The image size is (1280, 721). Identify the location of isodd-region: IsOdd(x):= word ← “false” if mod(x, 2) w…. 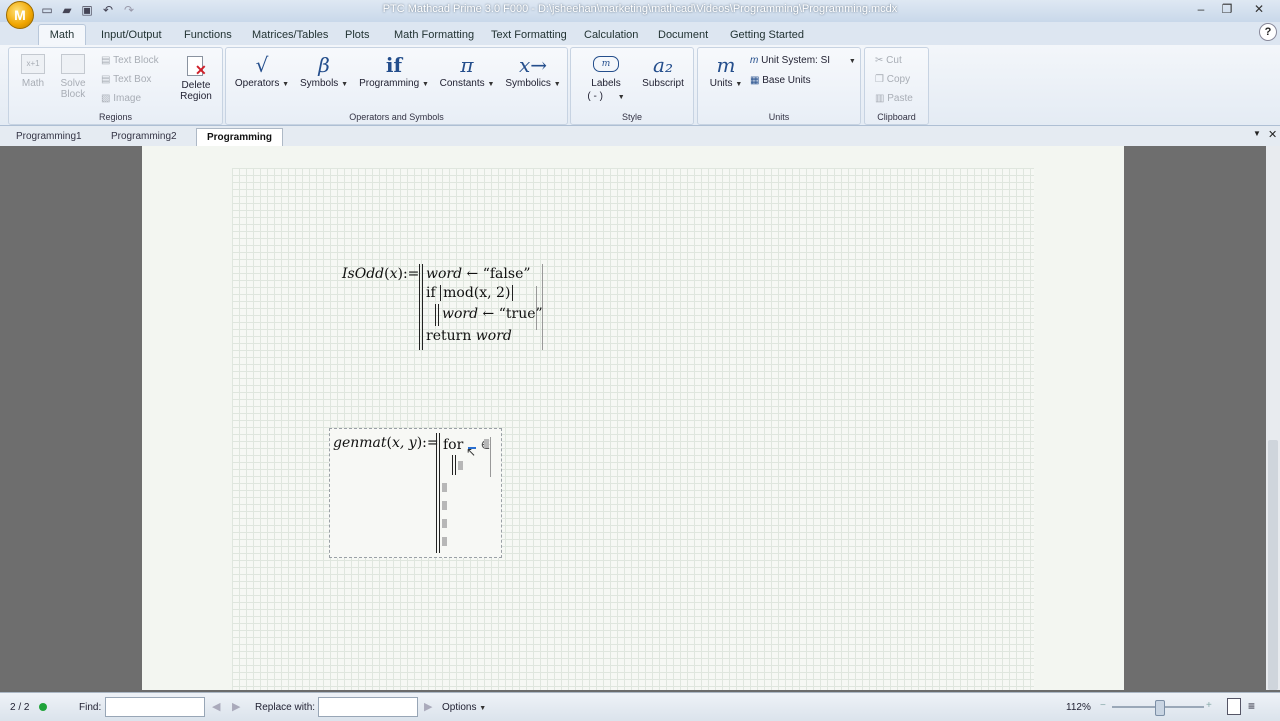
(445, 307).